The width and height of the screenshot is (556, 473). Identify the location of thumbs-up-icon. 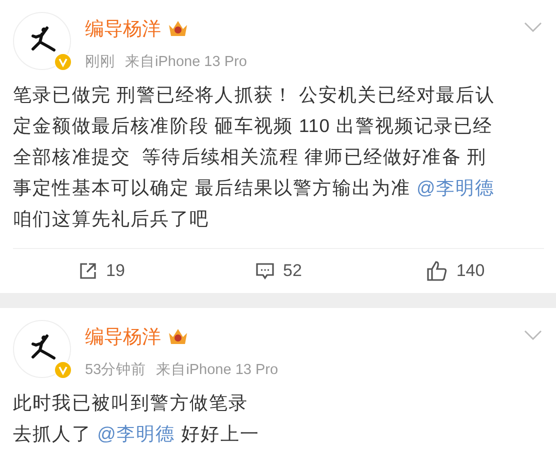
(437, 271).